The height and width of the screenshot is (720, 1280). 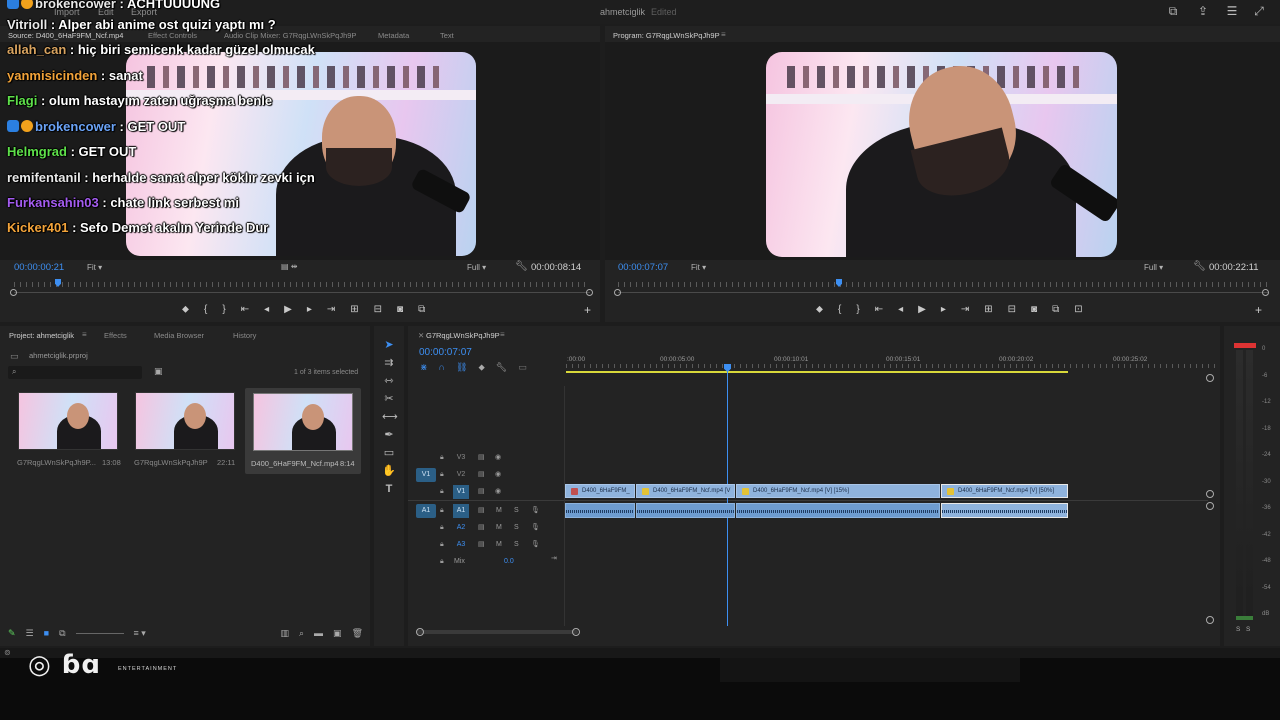 What do you see at coordinates (1004, 510) in the screenshot?
I see `audio-clip-selected` at bounding box center [1004, 510].